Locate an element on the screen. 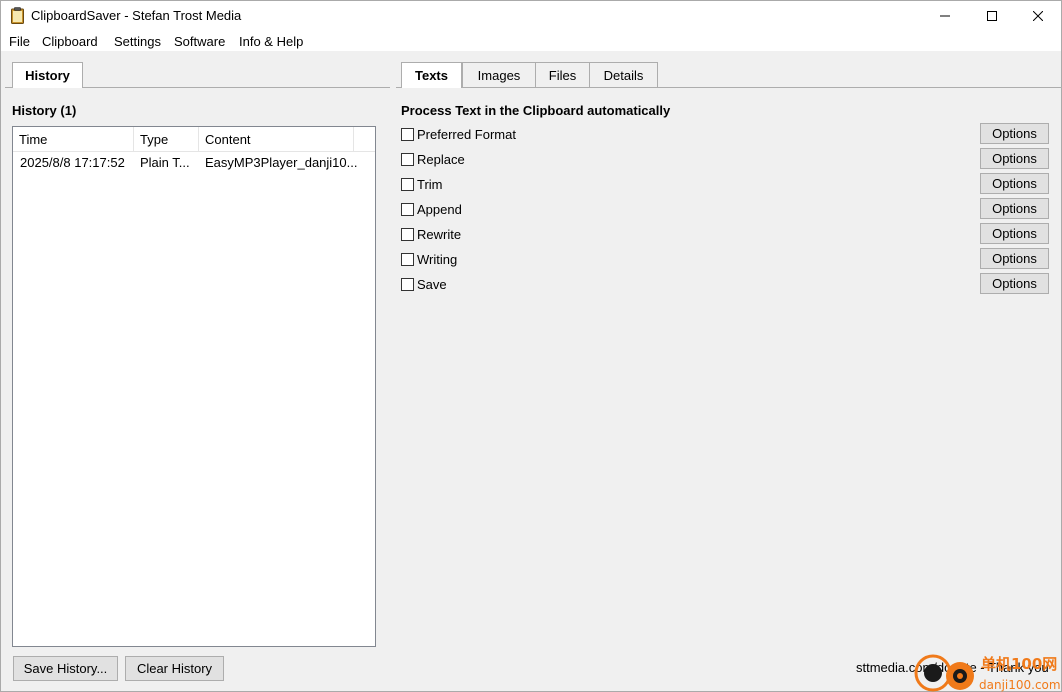 This screenshot has height=692, width=1062. preferred-format-options-button: Options is located at coordinates (1014, 133).